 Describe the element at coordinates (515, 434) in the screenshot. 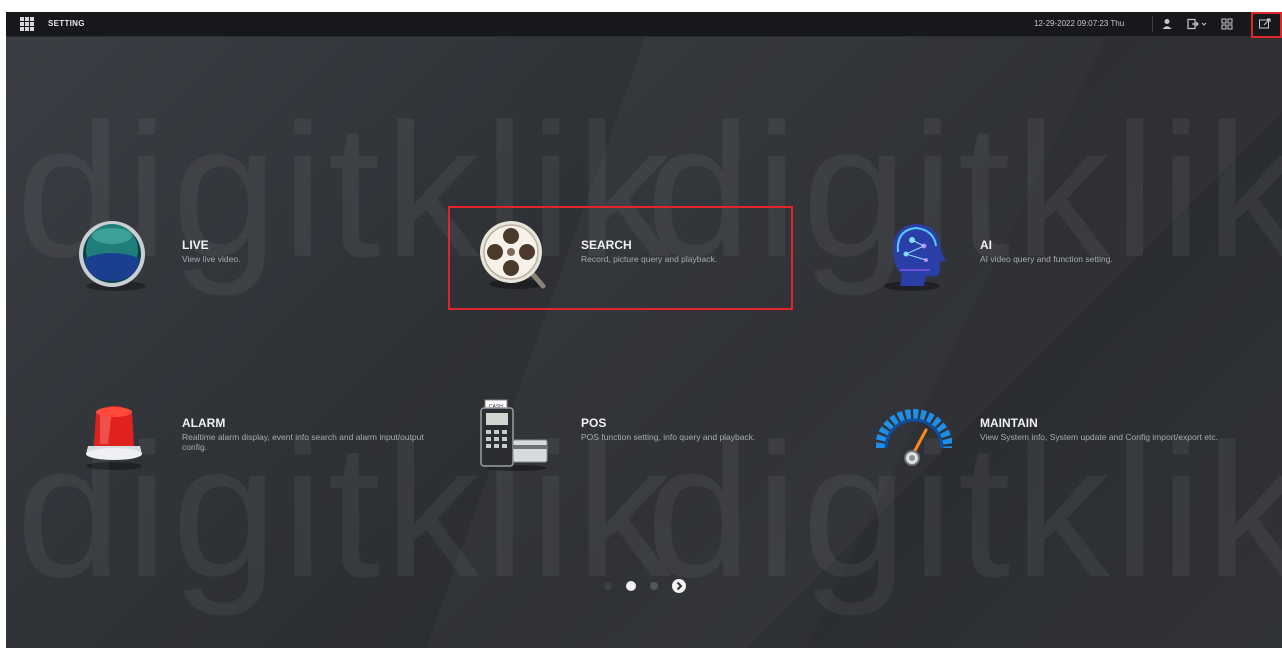

I see `pos-terminal-icon: CASH` at that location.